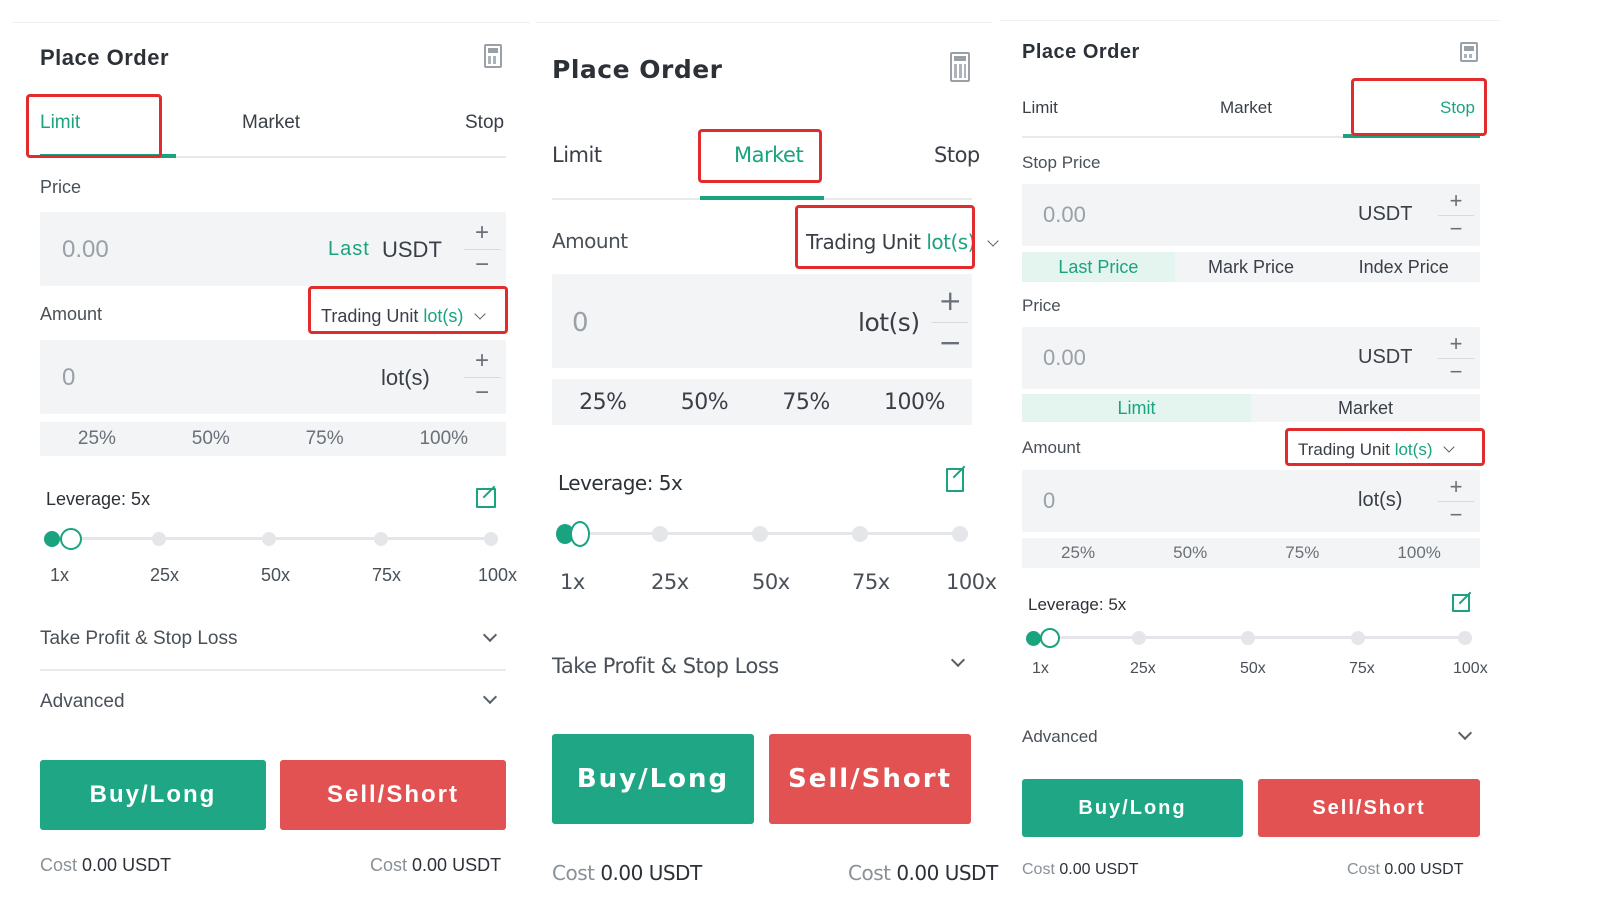  I want to click on amount-label: Amount, so click(590, 241).